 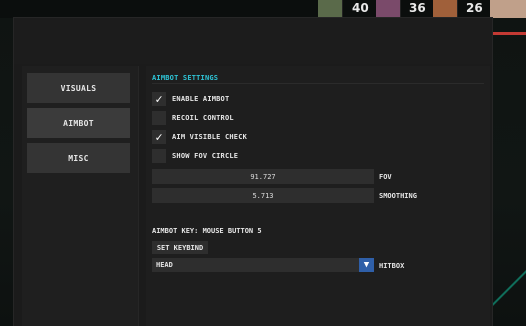 What do you see at coordinates (474, 8) in the screenshot?
I see `hud-count-3: 26` at bounding box center [474, 8].